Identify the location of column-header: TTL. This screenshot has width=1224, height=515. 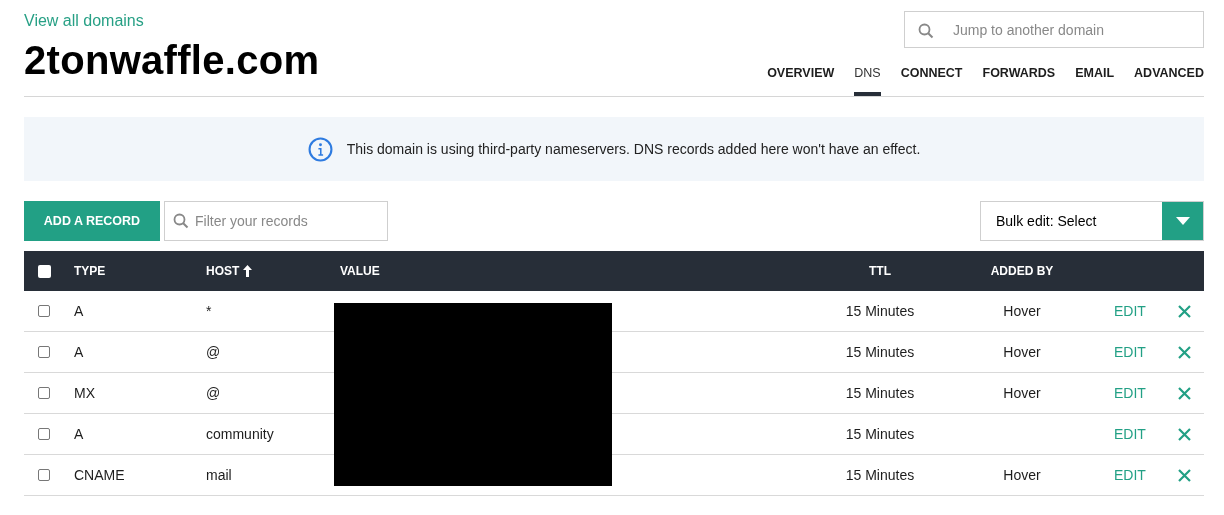
(880, 271).